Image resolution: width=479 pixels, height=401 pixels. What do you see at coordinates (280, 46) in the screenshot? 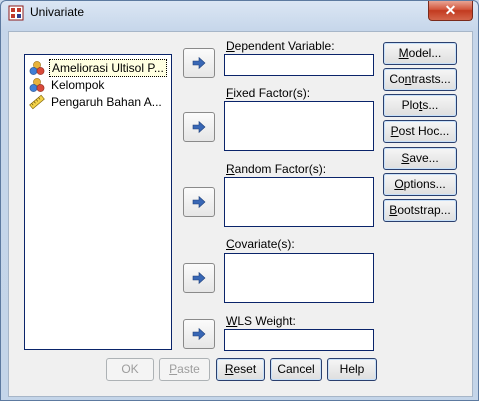
I see `dependent-variable-label: Dependent Variable:` at bounding box center [280, 46].